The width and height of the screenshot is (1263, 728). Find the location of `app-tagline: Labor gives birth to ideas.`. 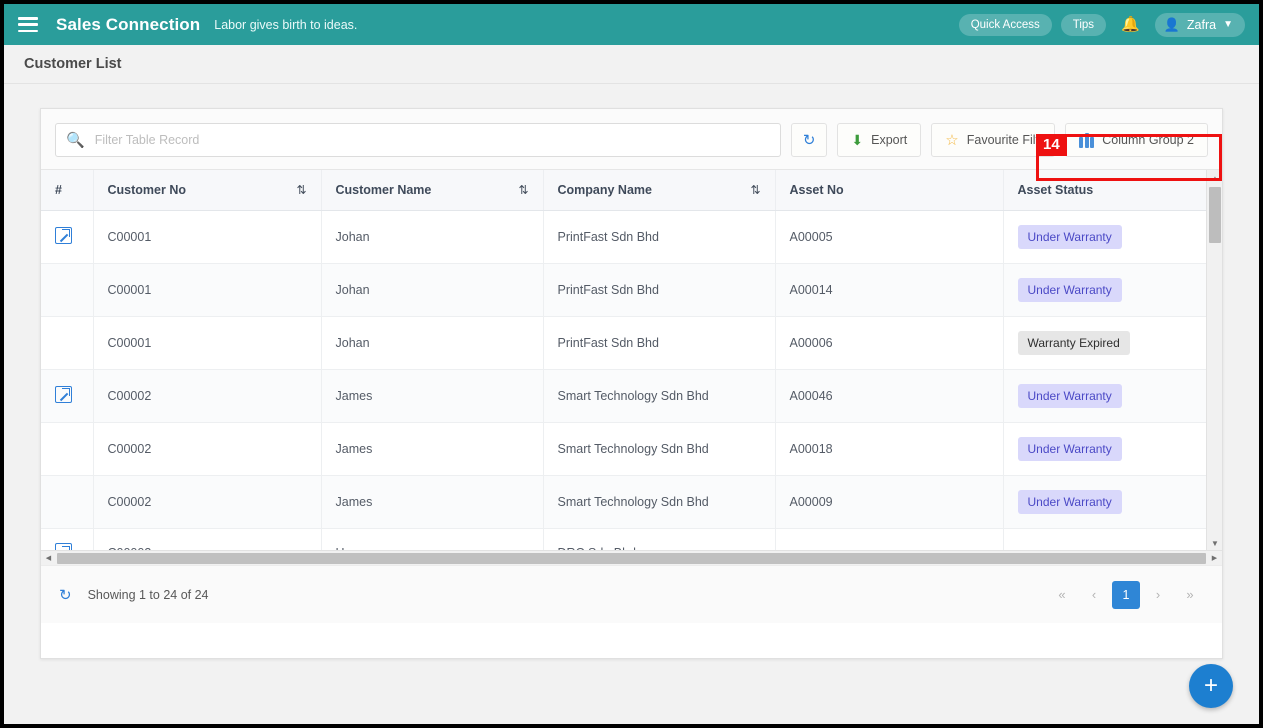

app-tagline: Labor gives birth to ideas. is located at coordinates (286, 24).